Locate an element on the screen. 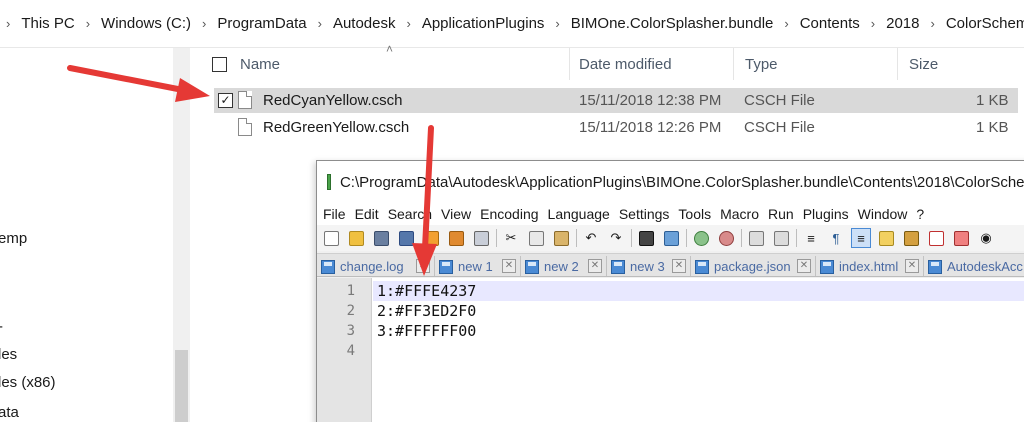 This screenshot has width=1024, height=422. tab-new-1: new 1 ✕ is located at coordinates (478, 266).